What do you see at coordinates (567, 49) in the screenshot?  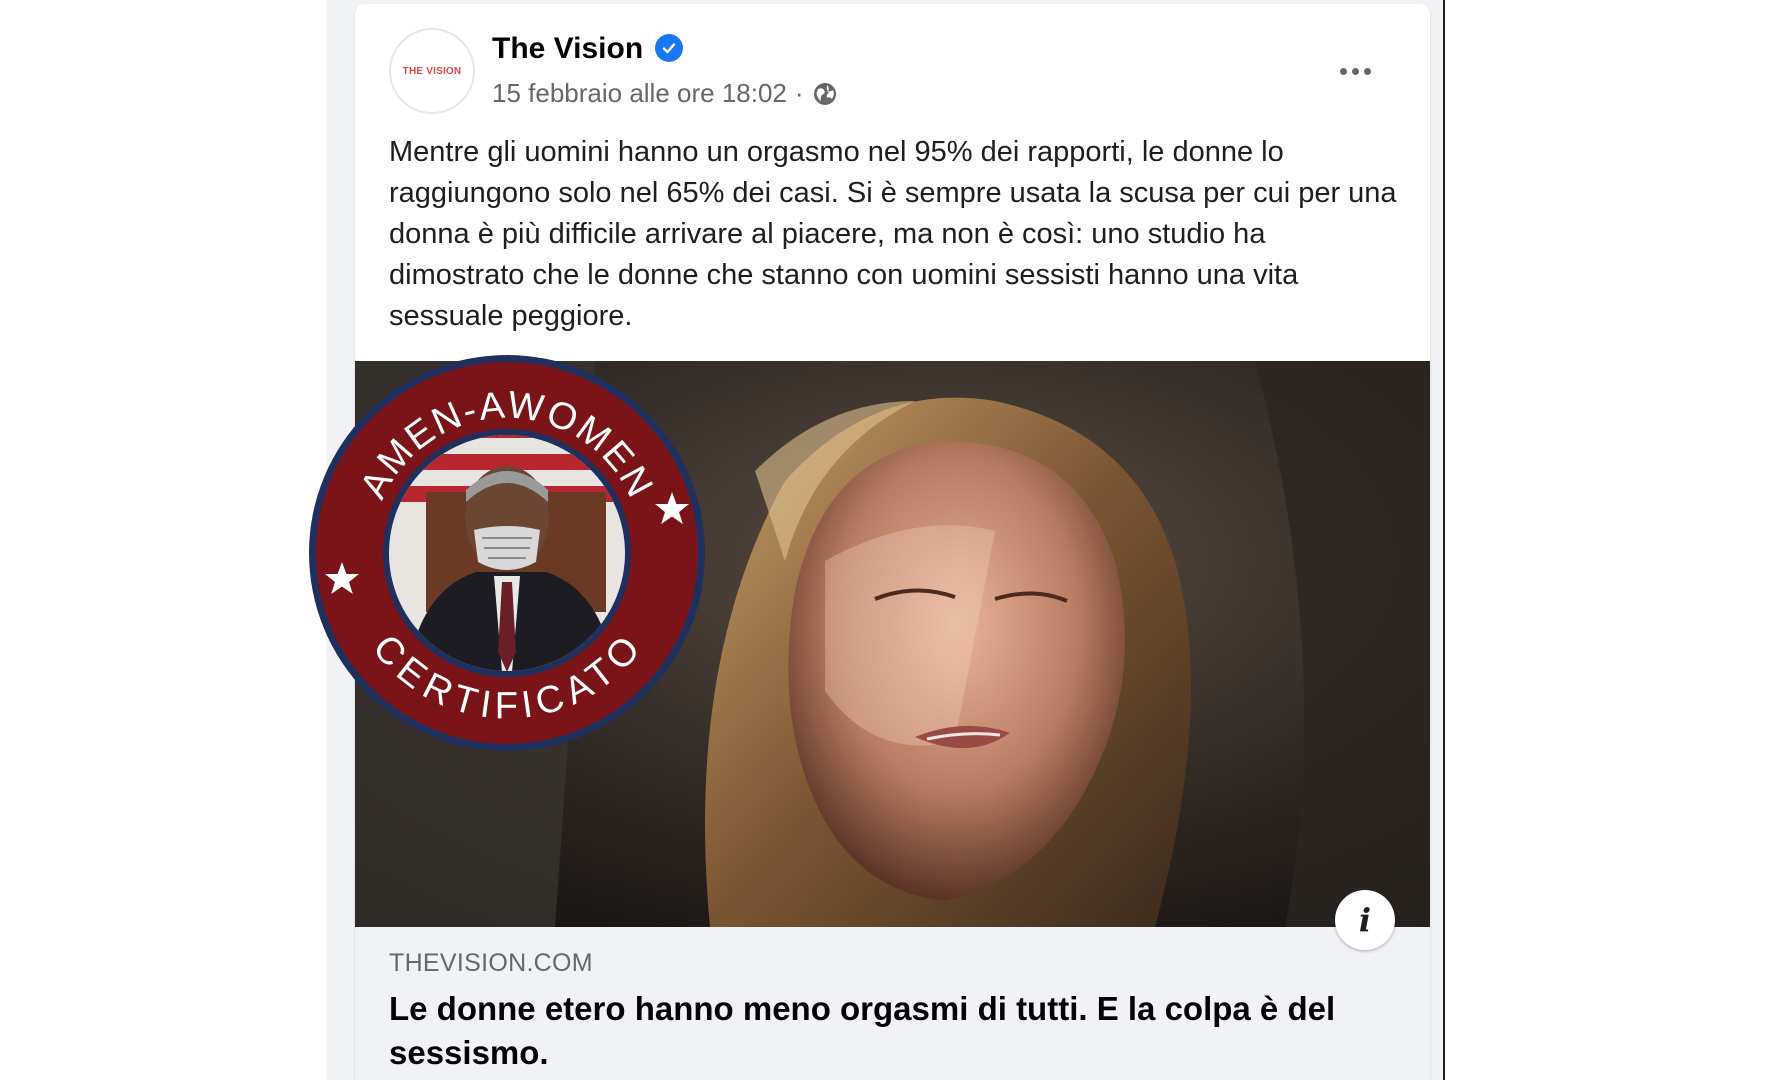 I see `page-name-link: The Vision` at bounding box center [567, 49].